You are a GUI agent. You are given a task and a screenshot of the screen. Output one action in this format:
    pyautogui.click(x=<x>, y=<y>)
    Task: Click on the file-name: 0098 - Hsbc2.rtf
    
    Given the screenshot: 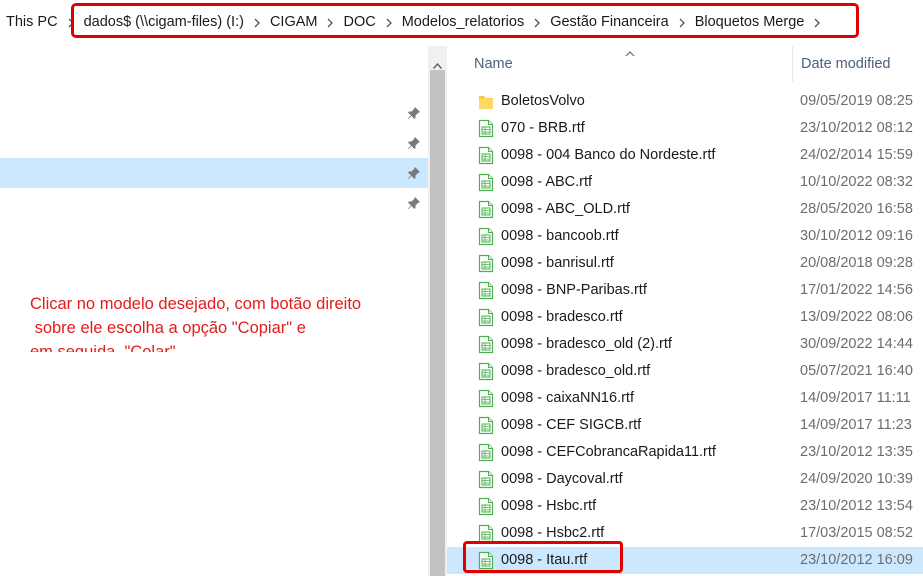 What is the action you would take?
    pyautogui.click(x=553, y=533)
    